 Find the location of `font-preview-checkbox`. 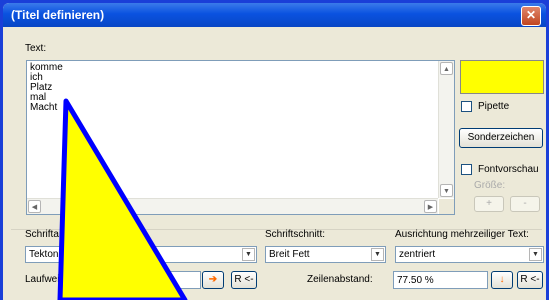

font-preview-checkbox is located at coordinates (466, 169).